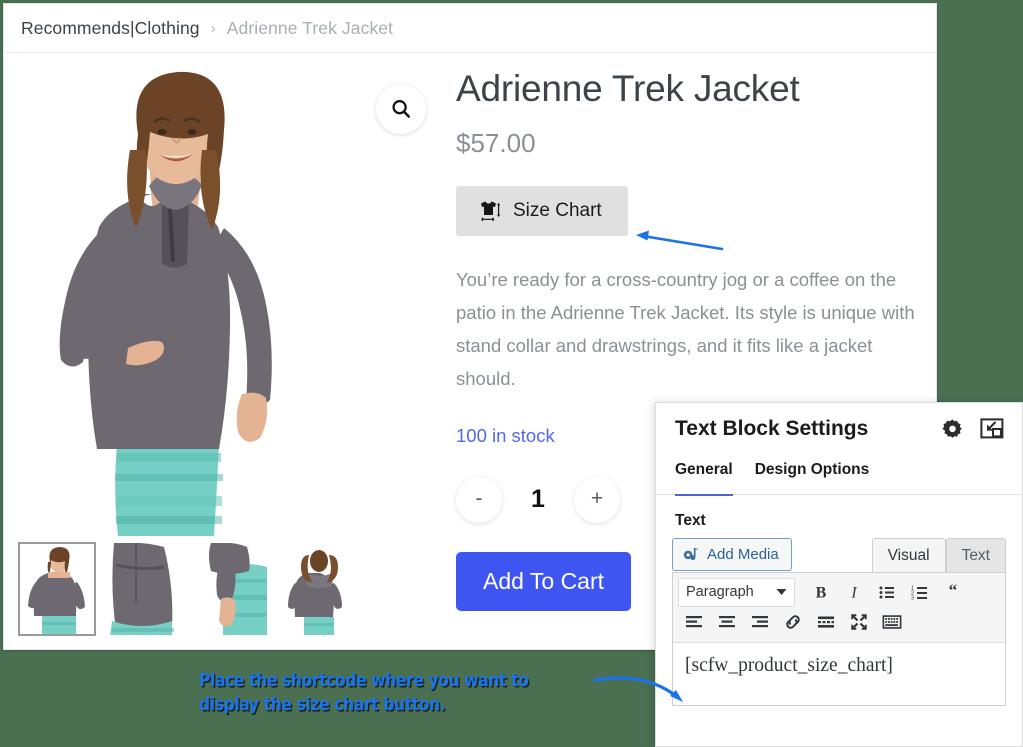 The image size is (1023, 747). I want to click on bulleted-list-icon, so click(886, 592).